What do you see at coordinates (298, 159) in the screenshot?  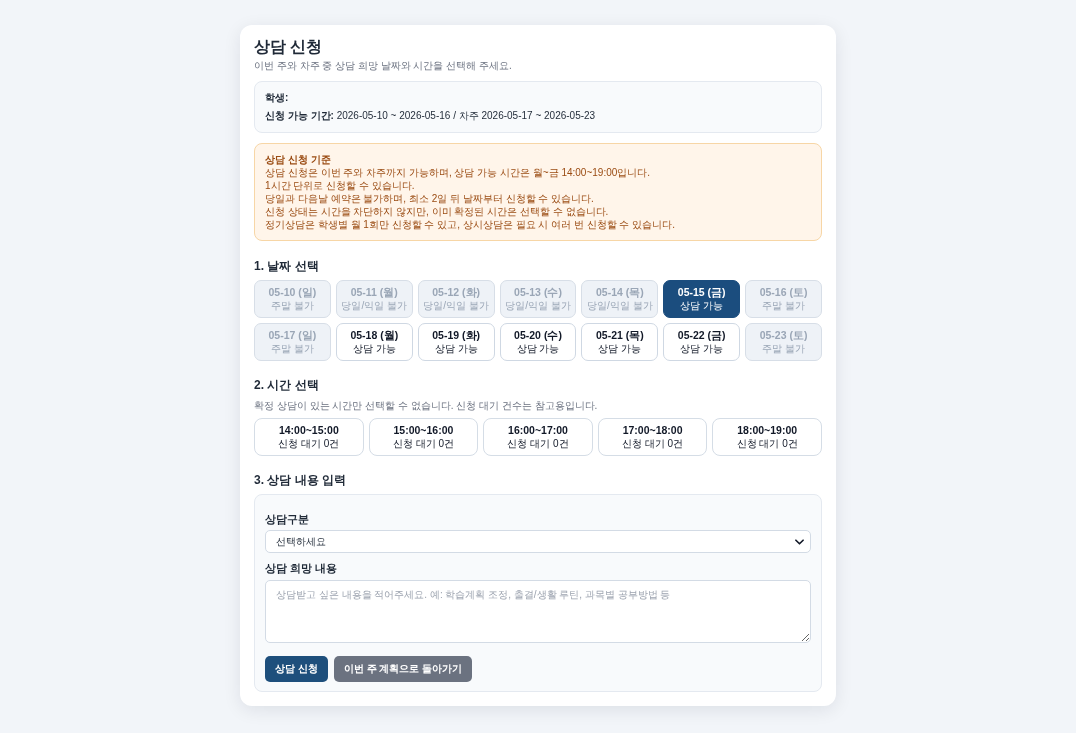 I see `notice-title: 상담 신청 기준` at bounding box center [298, 159].